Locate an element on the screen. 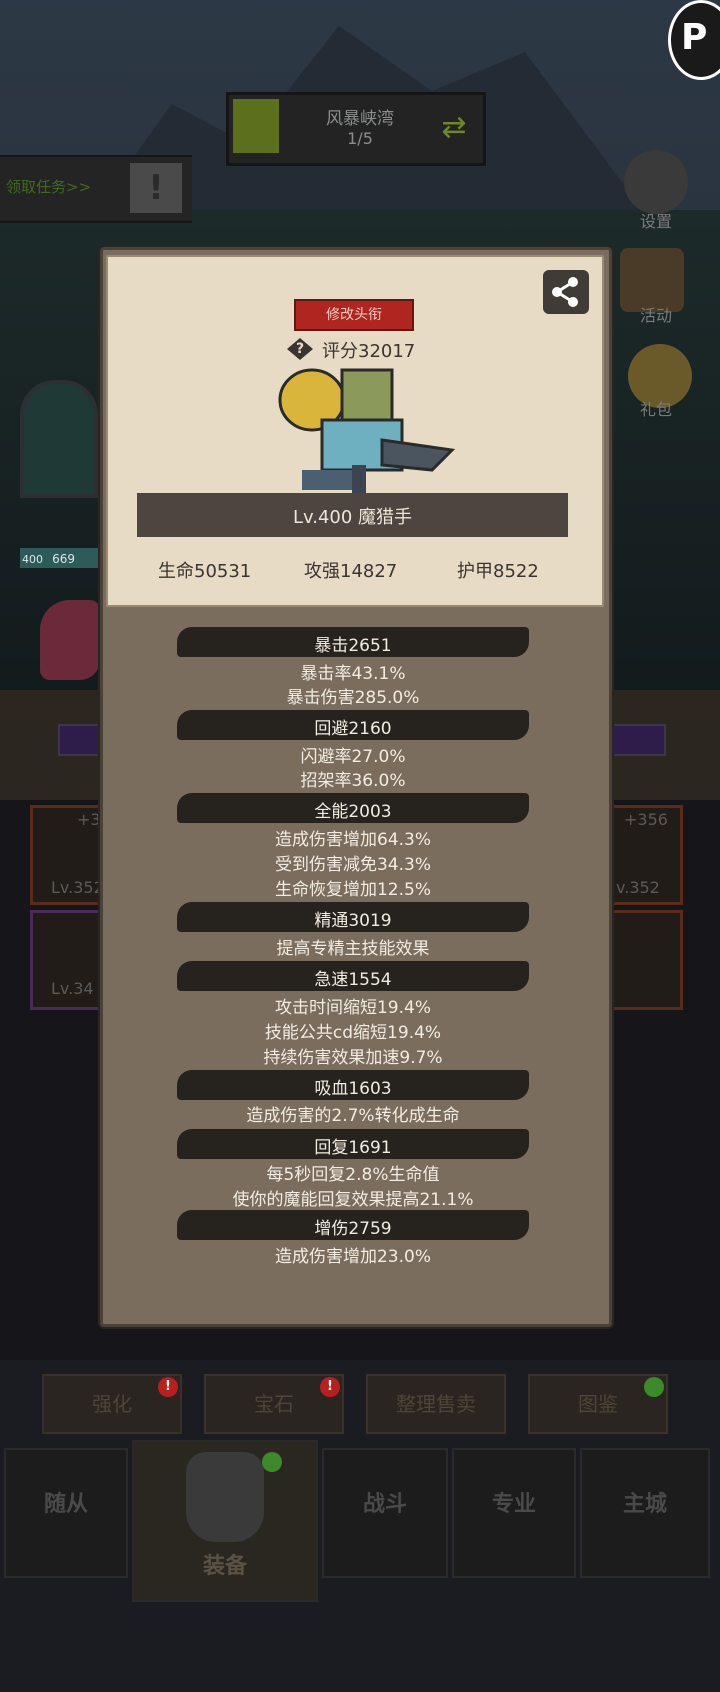 This screenshot has height=1692, width=720. map-name: 风暴峡湾 is located at coordinates (360, 119).